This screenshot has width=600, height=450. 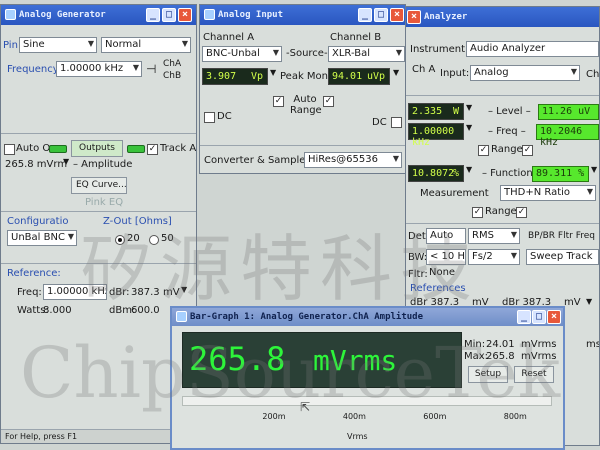 What do you see at coordinates (527, 150) in the screenshot?
I see `range-b-checkbox: ✓` at bounding box center [527, 150].